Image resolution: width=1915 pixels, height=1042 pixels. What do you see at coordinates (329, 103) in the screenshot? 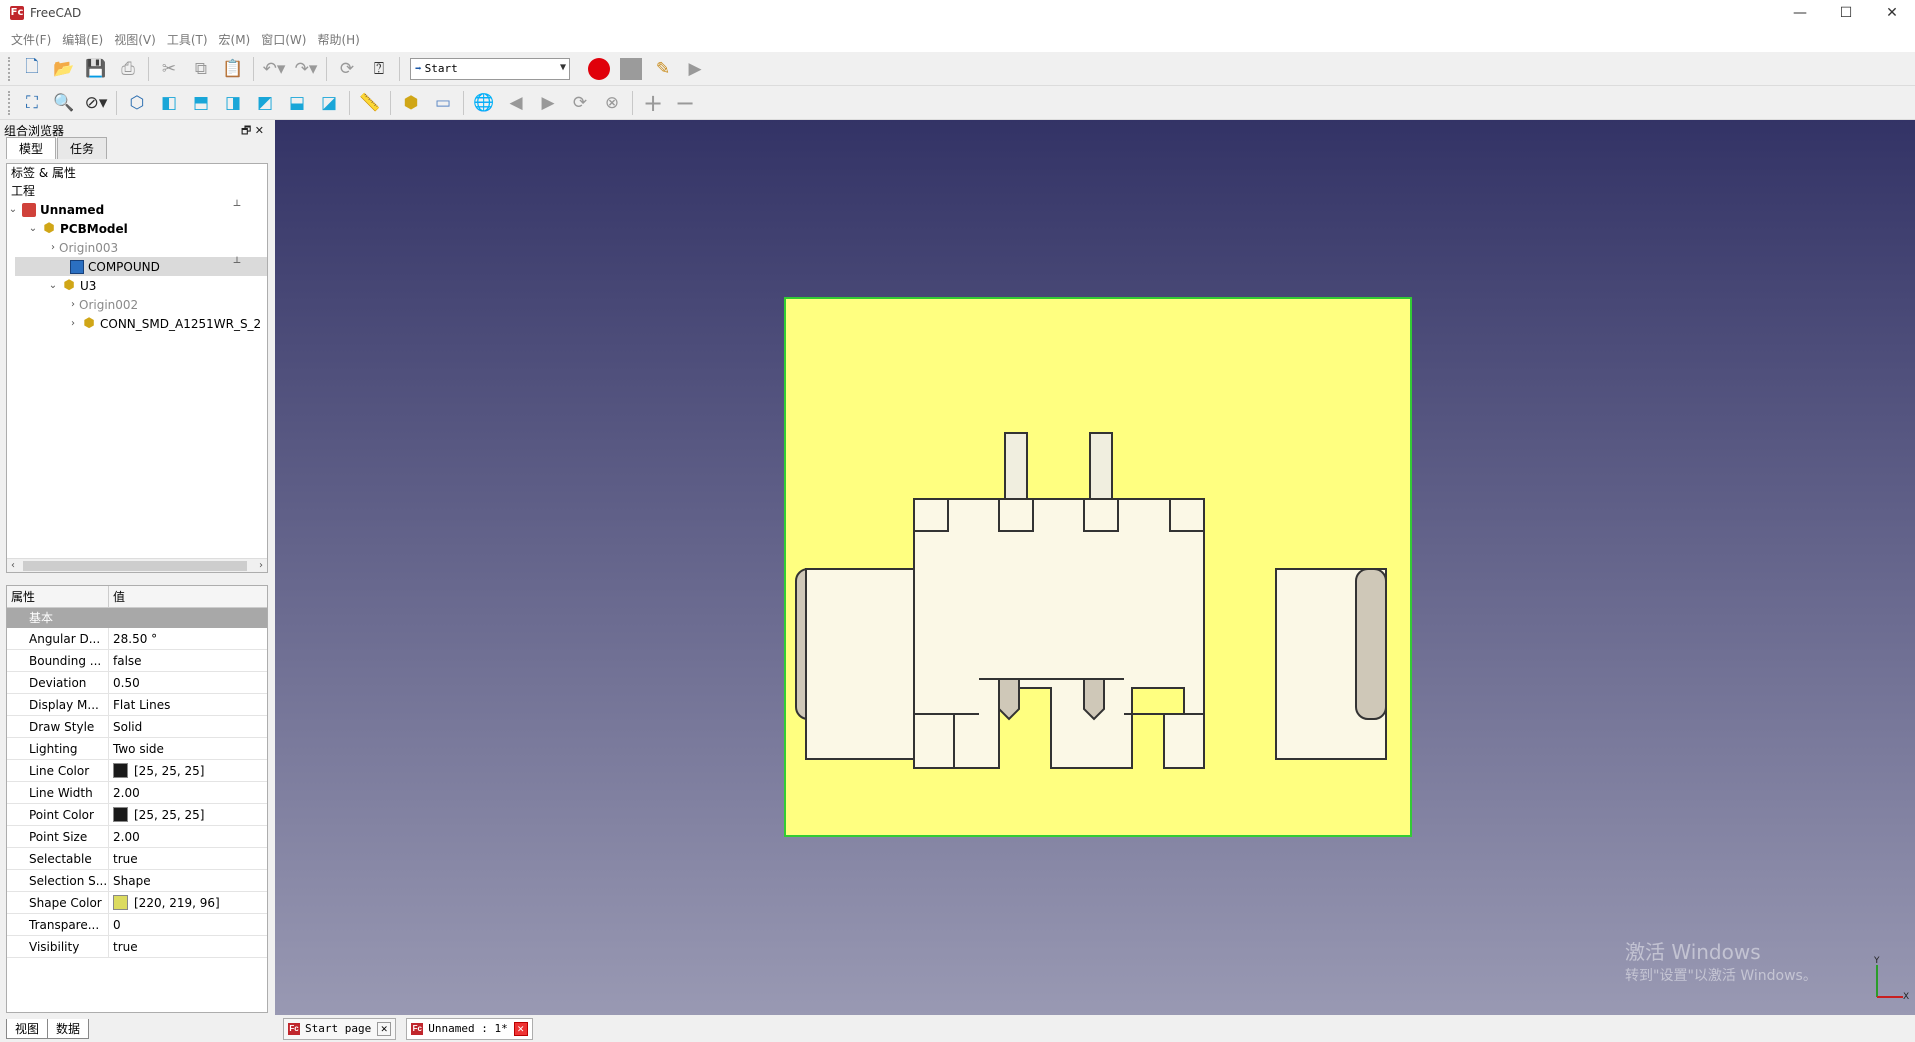
I see `left-view-icon: ◪` at bounding box center [329, 103].